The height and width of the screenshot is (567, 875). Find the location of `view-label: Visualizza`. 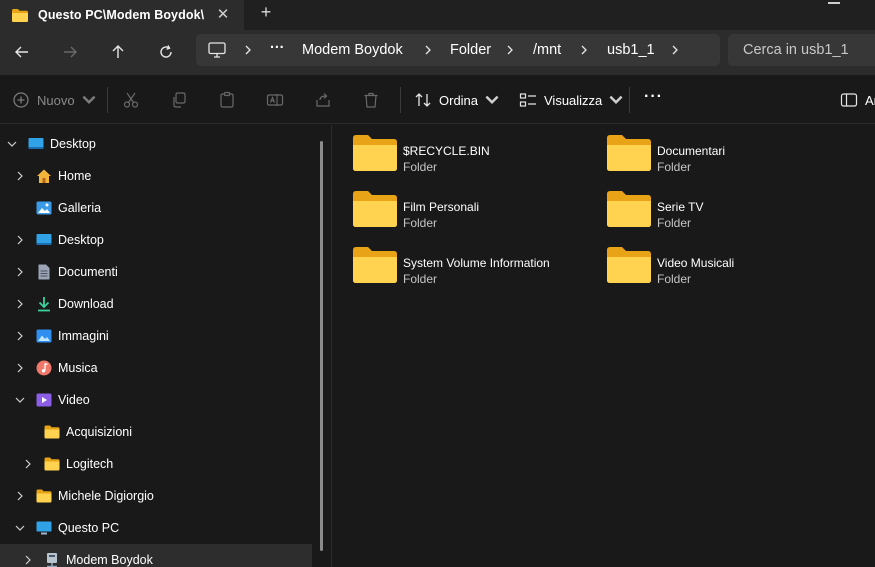

view-label: Visualizza is located at coordinates (573, 100).